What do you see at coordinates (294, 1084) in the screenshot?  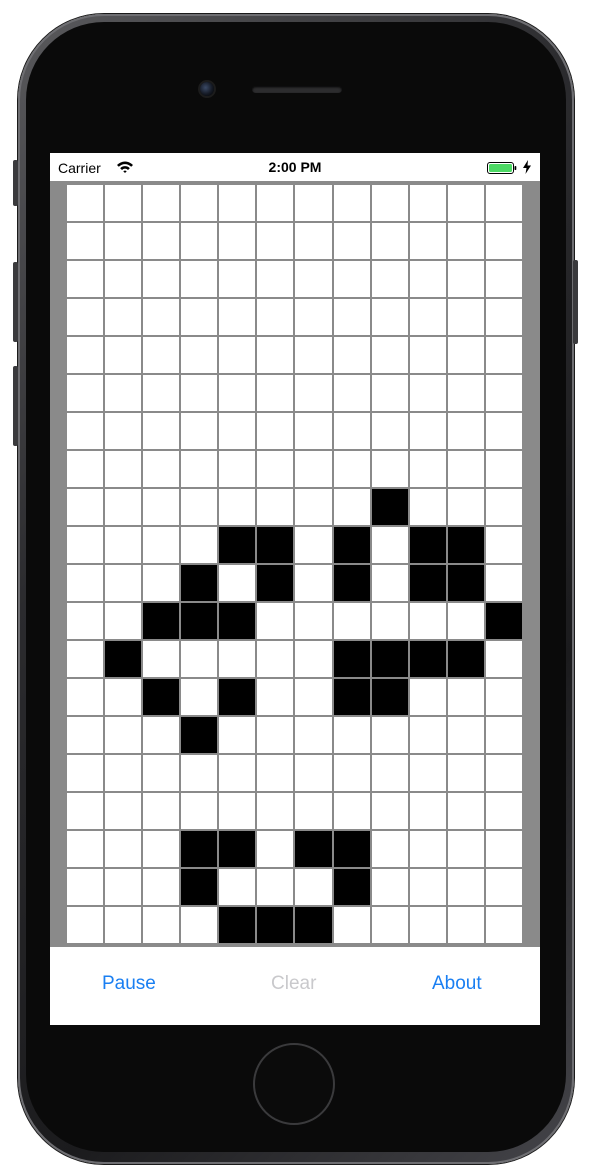 I see `home-button` at bounding box center [294, 1084].